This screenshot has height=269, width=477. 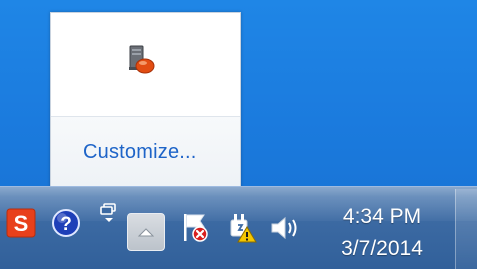 What do you see at coordinates (382, 230) in the screenshot?
I see `system-clock: 4:34 PM 3/7/2014` at bounding box center [382, 230].